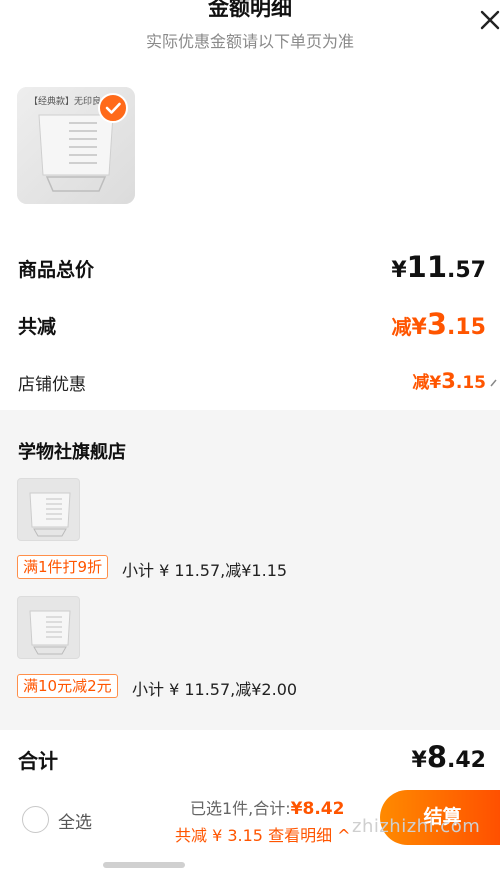 The height and width of the screenshot is (869, 500). Describe the element at coordinates (448, 757) in the screenshot. I see `total-amount: ¥8.42` at that location.